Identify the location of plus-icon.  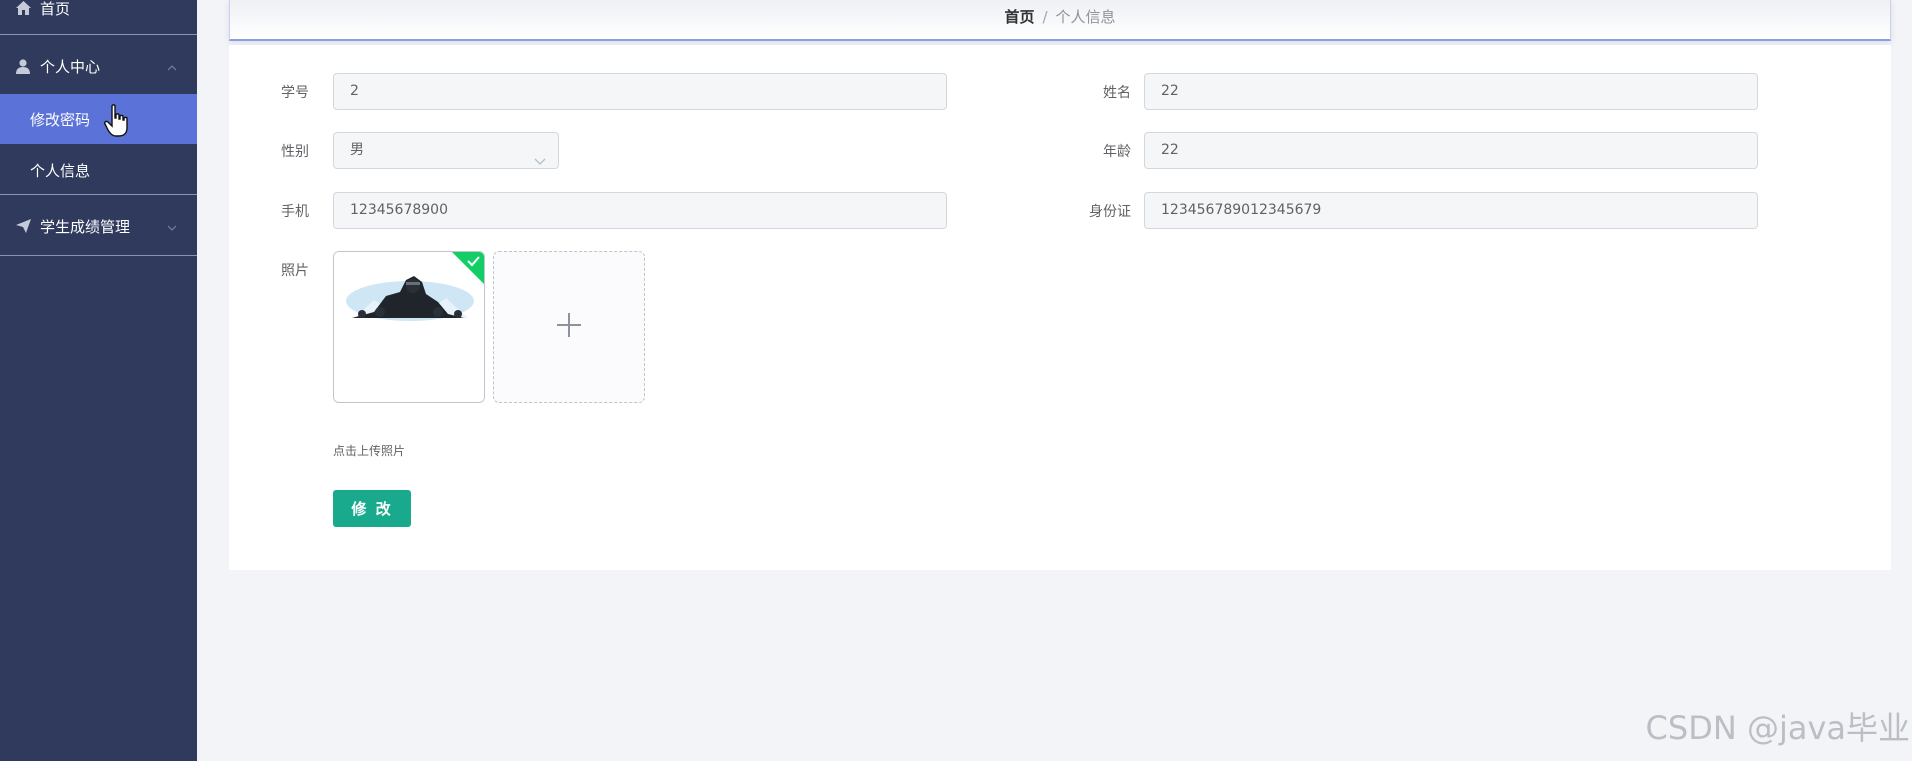
(569, 327).